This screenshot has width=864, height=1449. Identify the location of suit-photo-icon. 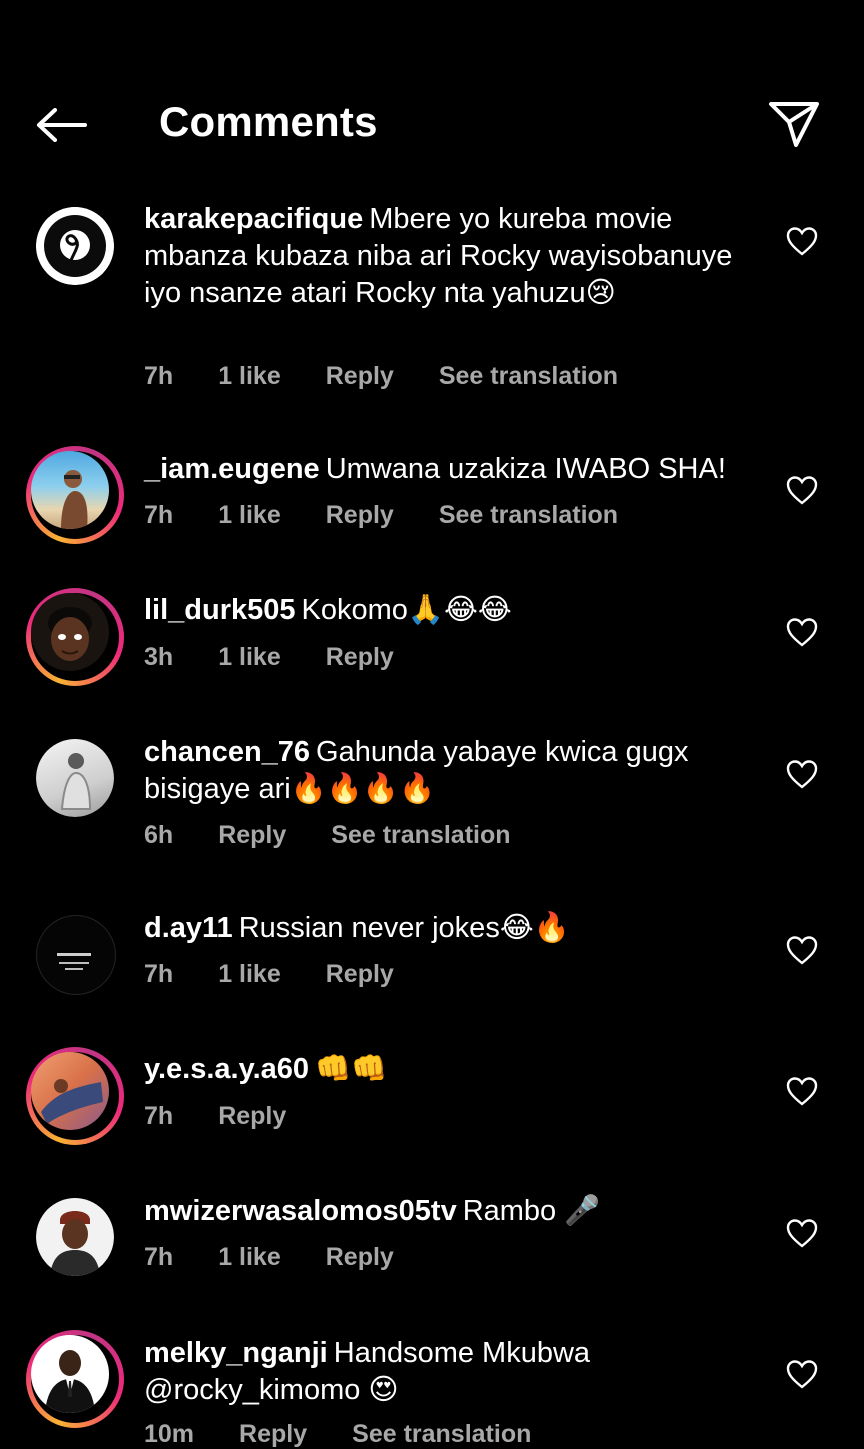
(70, 1381).